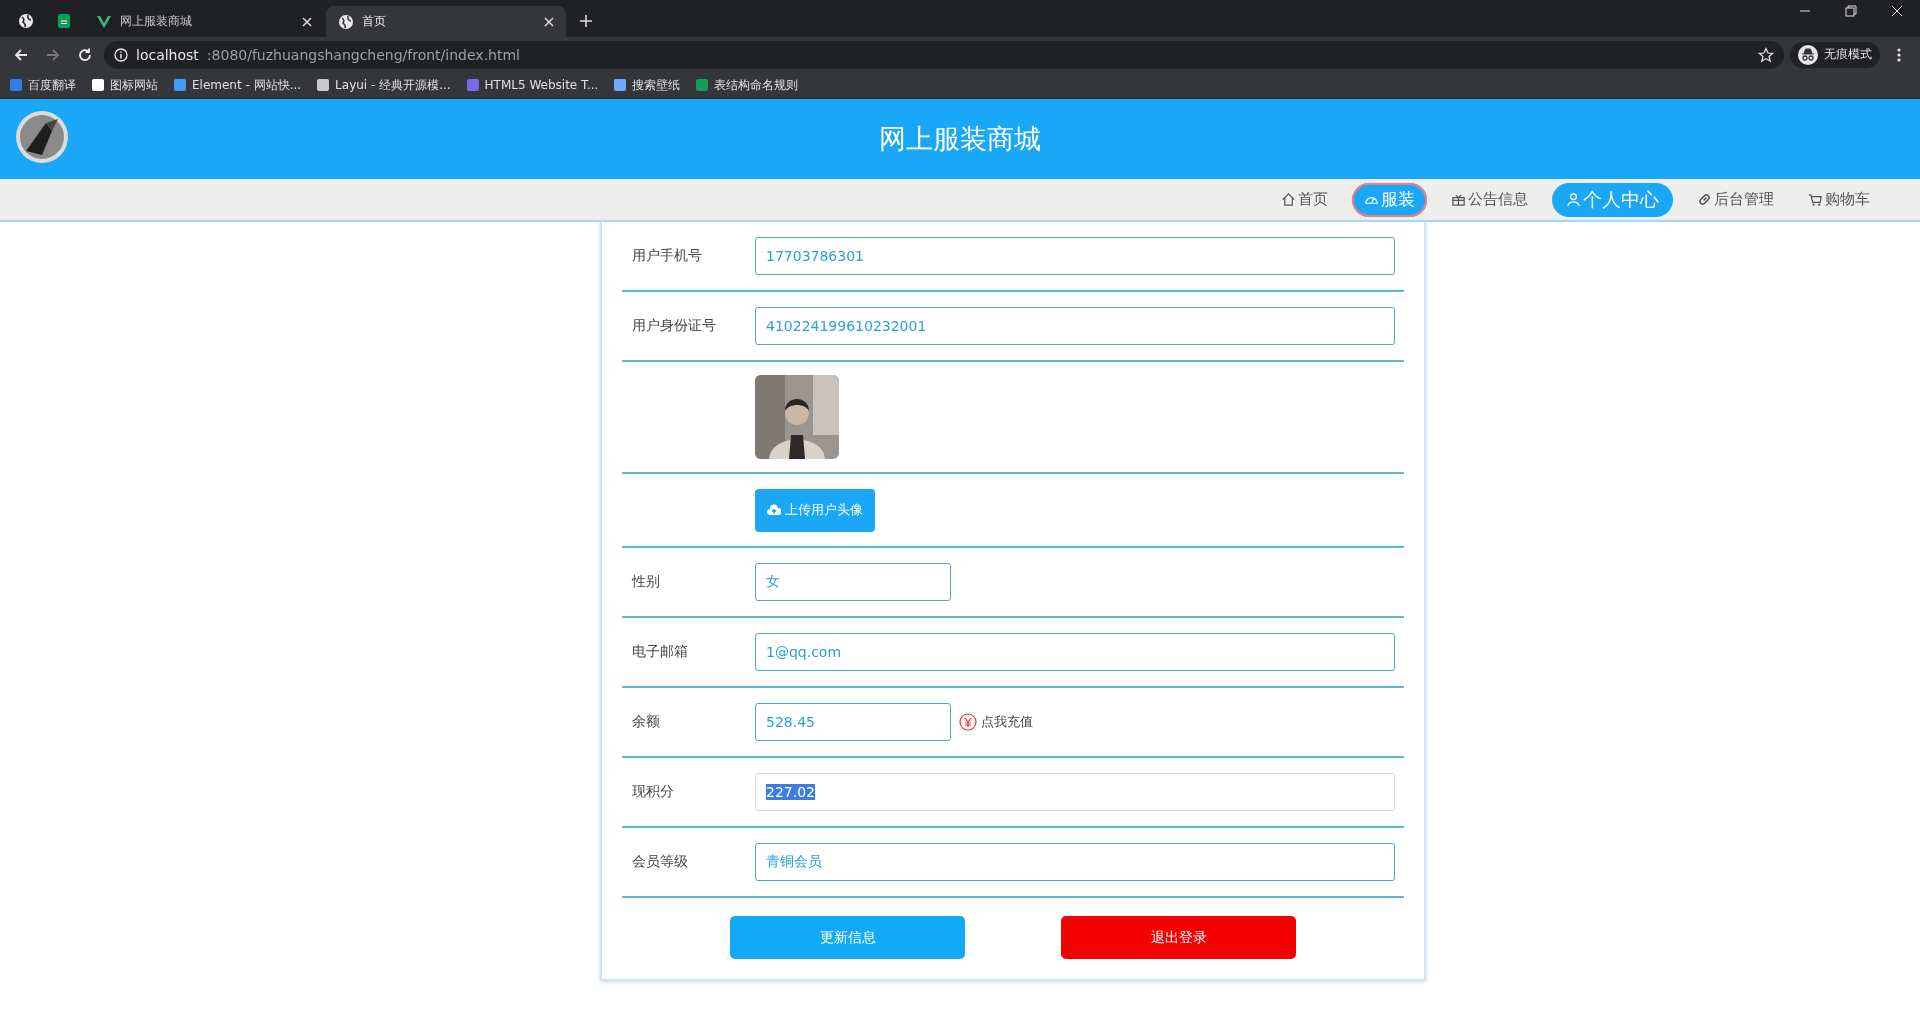 This screenshot has width=1920, height=1018. I want to click on field-label: 用户手机号, so click(667, 256).